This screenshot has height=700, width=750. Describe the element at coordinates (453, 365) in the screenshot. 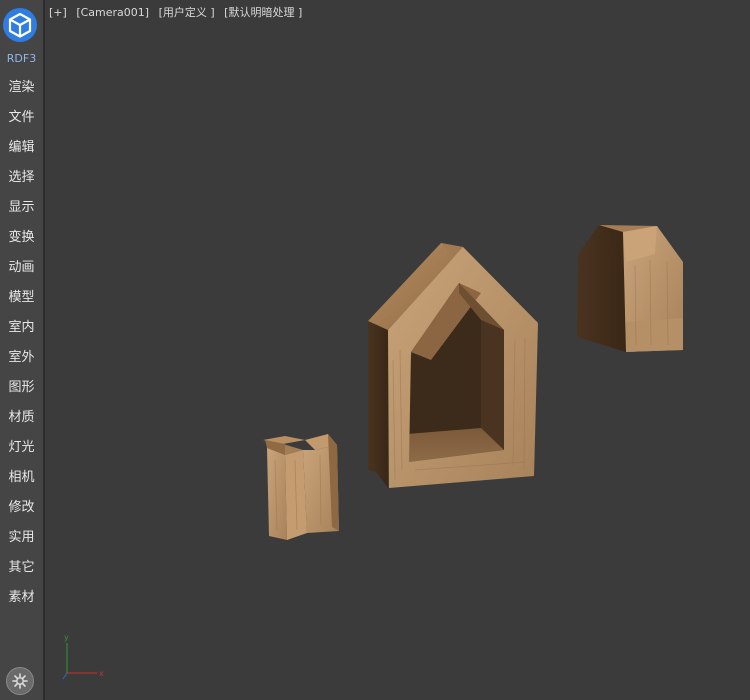

I see `wooden-house-frame` at that location.